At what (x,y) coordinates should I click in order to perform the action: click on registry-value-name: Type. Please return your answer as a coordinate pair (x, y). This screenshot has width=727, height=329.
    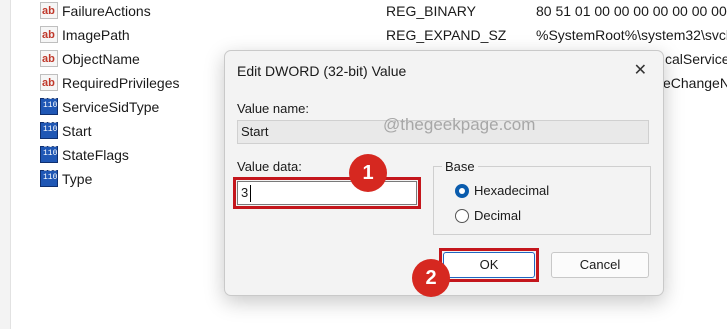
    Looking at the image, I should click on (77, 179).